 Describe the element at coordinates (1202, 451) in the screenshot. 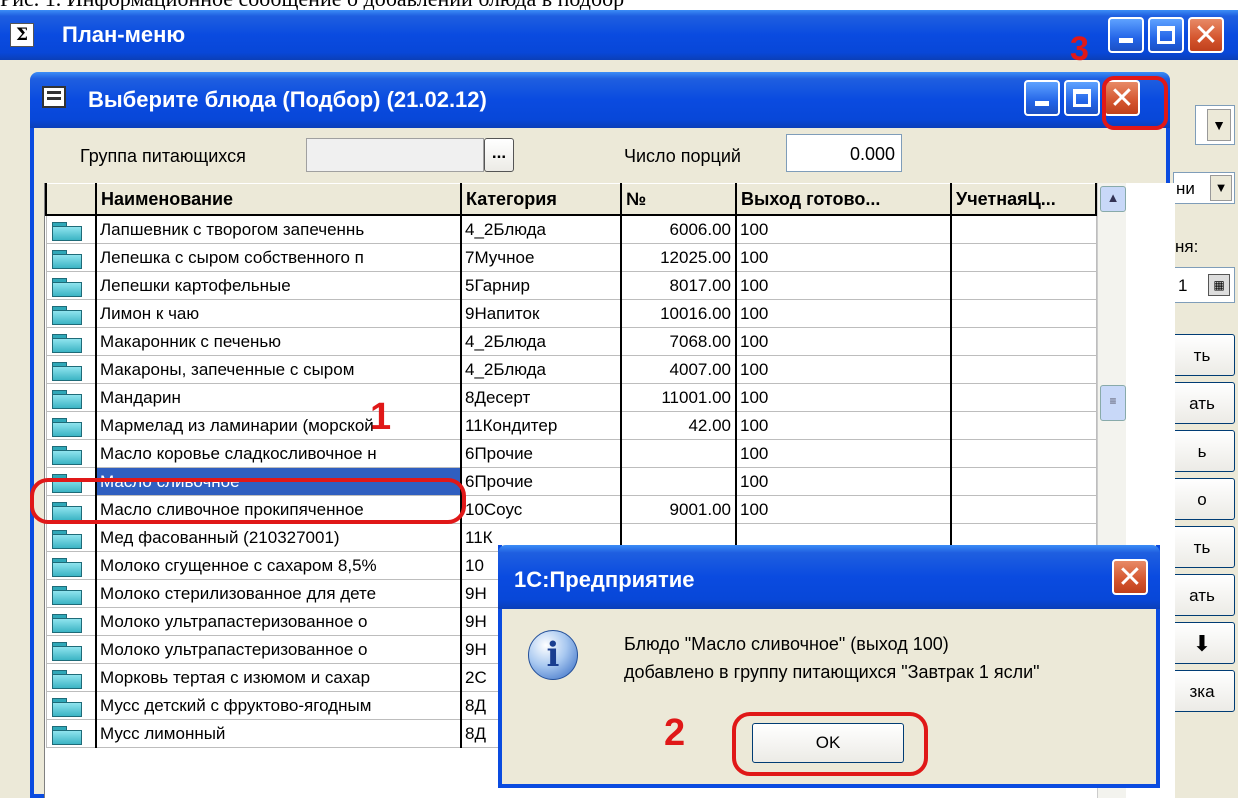

I see `outer-side-button-3: ь` at that location.